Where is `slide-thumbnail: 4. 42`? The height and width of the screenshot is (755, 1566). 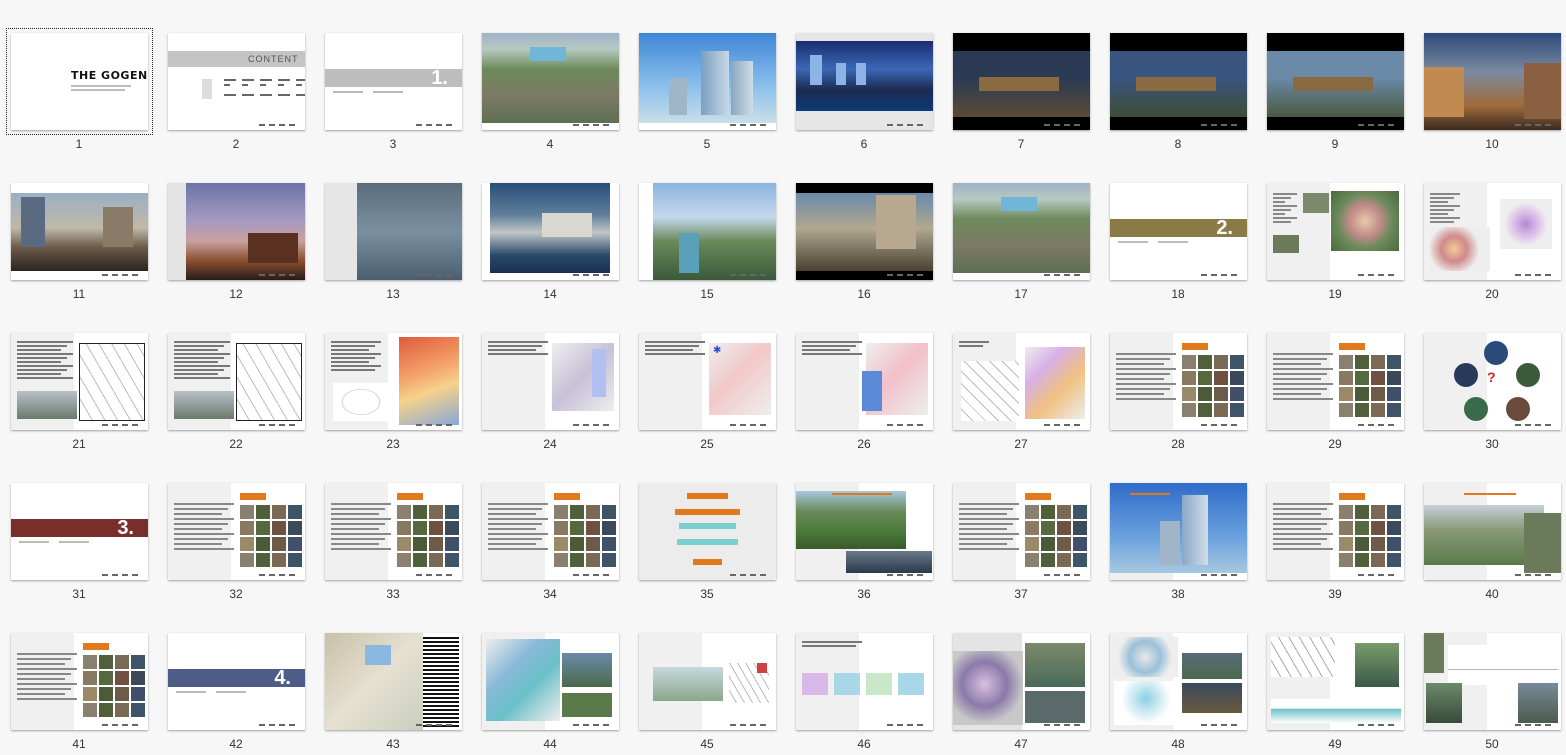
slide-thumbnail: 4. 42 is located at coordinates (235, 675).